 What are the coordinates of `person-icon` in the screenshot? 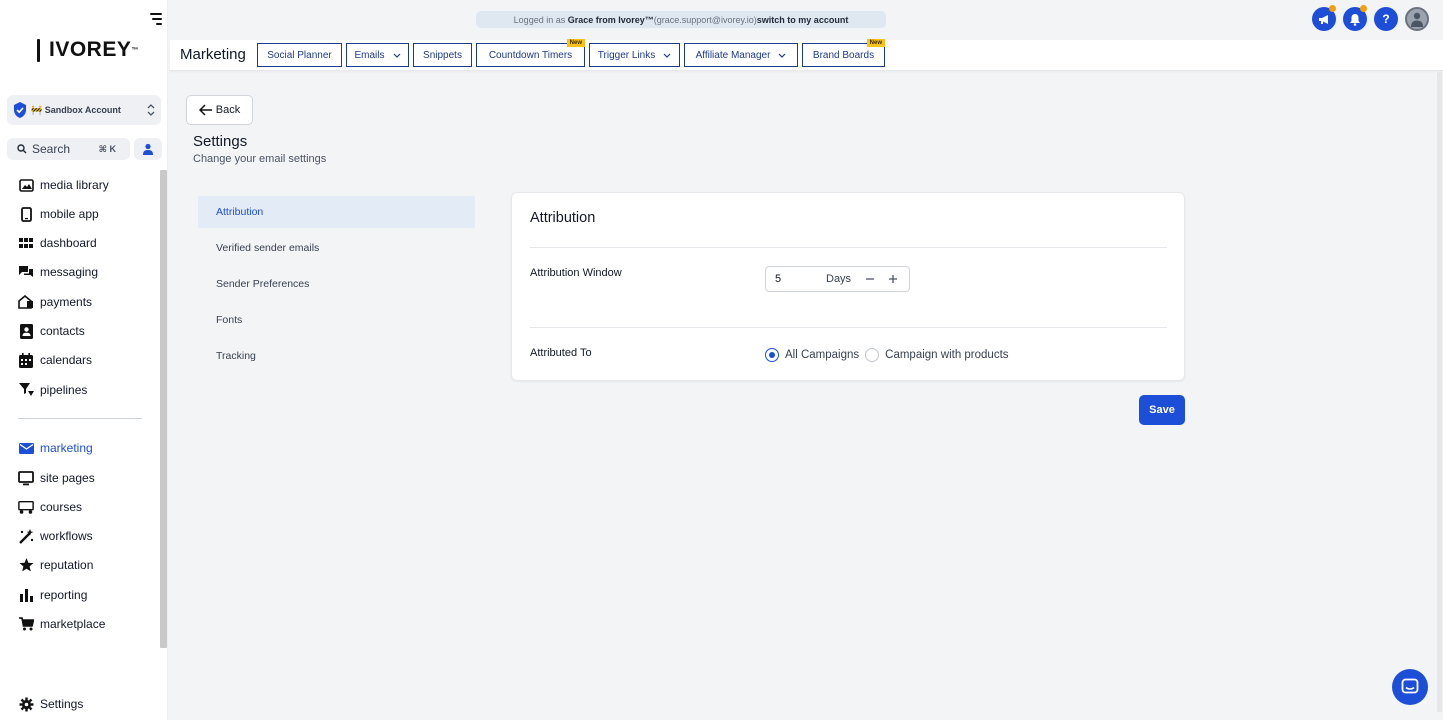 It's located at (1417, 19).